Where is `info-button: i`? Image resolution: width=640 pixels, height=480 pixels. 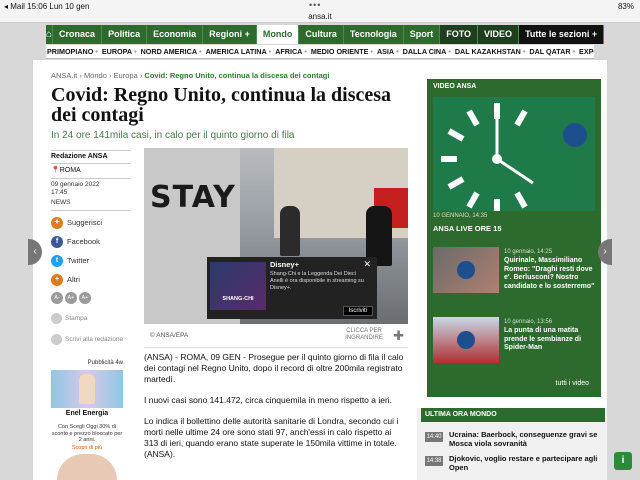
info-button: i is located at coordinates (623, 461).